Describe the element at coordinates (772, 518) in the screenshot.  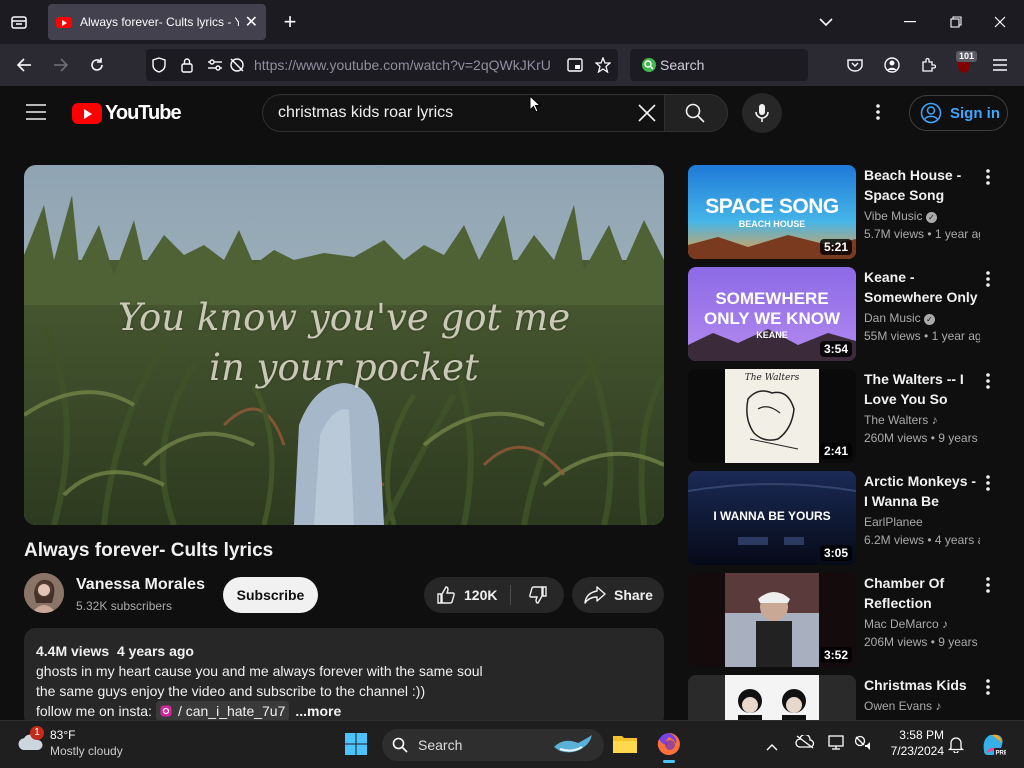
I see `recommendation-thumbnail: I WANNA BE YOURS 3:05` at that location.